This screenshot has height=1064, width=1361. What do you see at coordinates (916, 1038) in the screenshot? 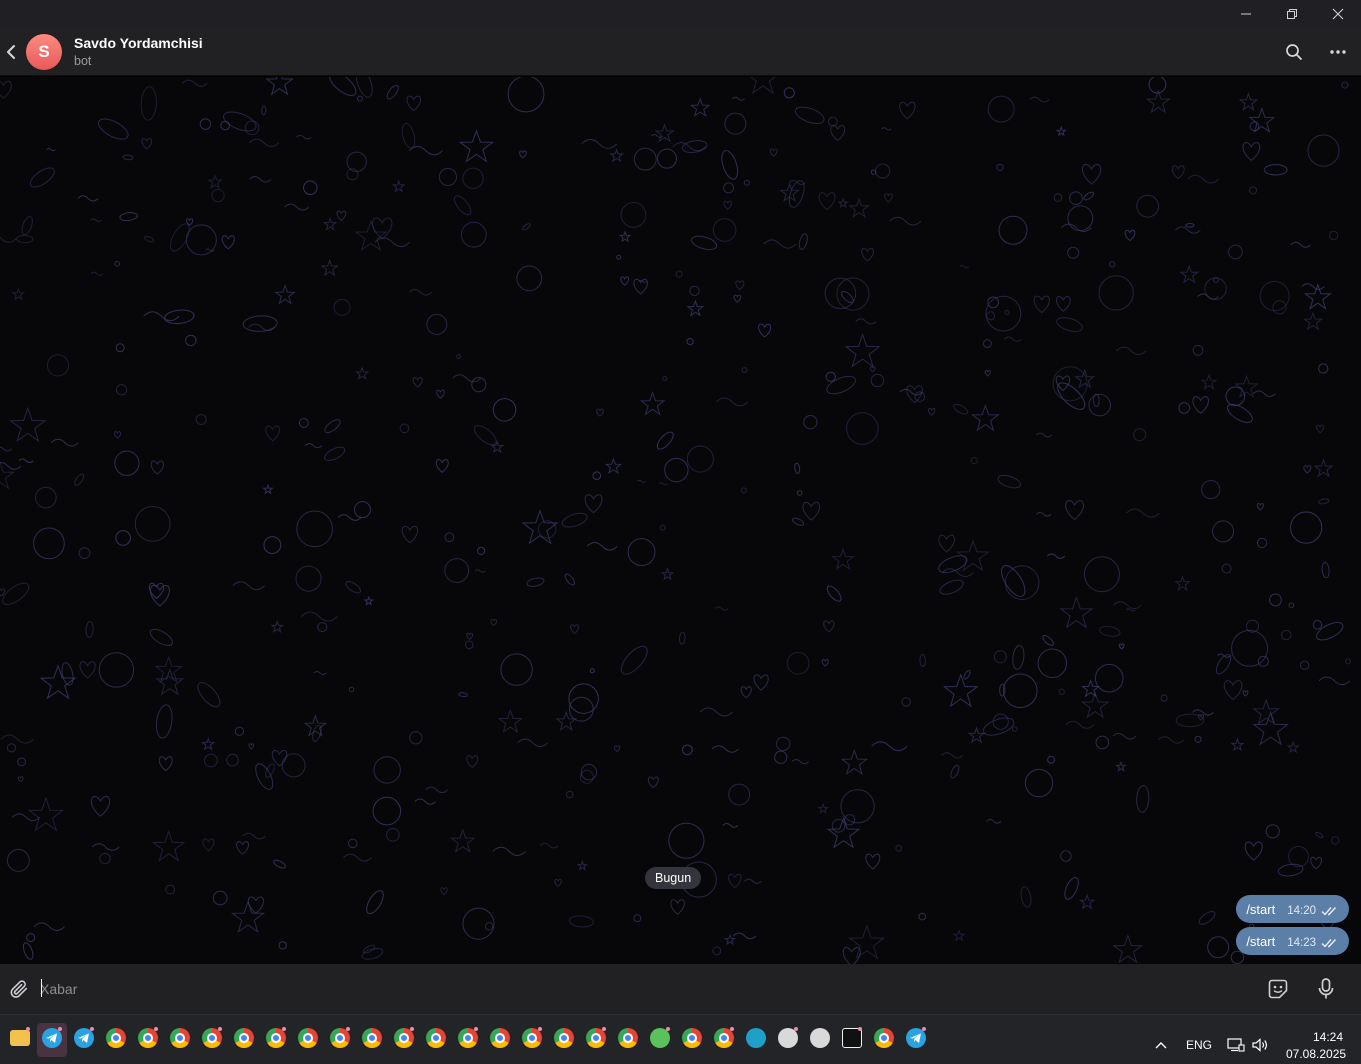
I see `telegram-desktop-icon` at bounding box center [916, 1038].